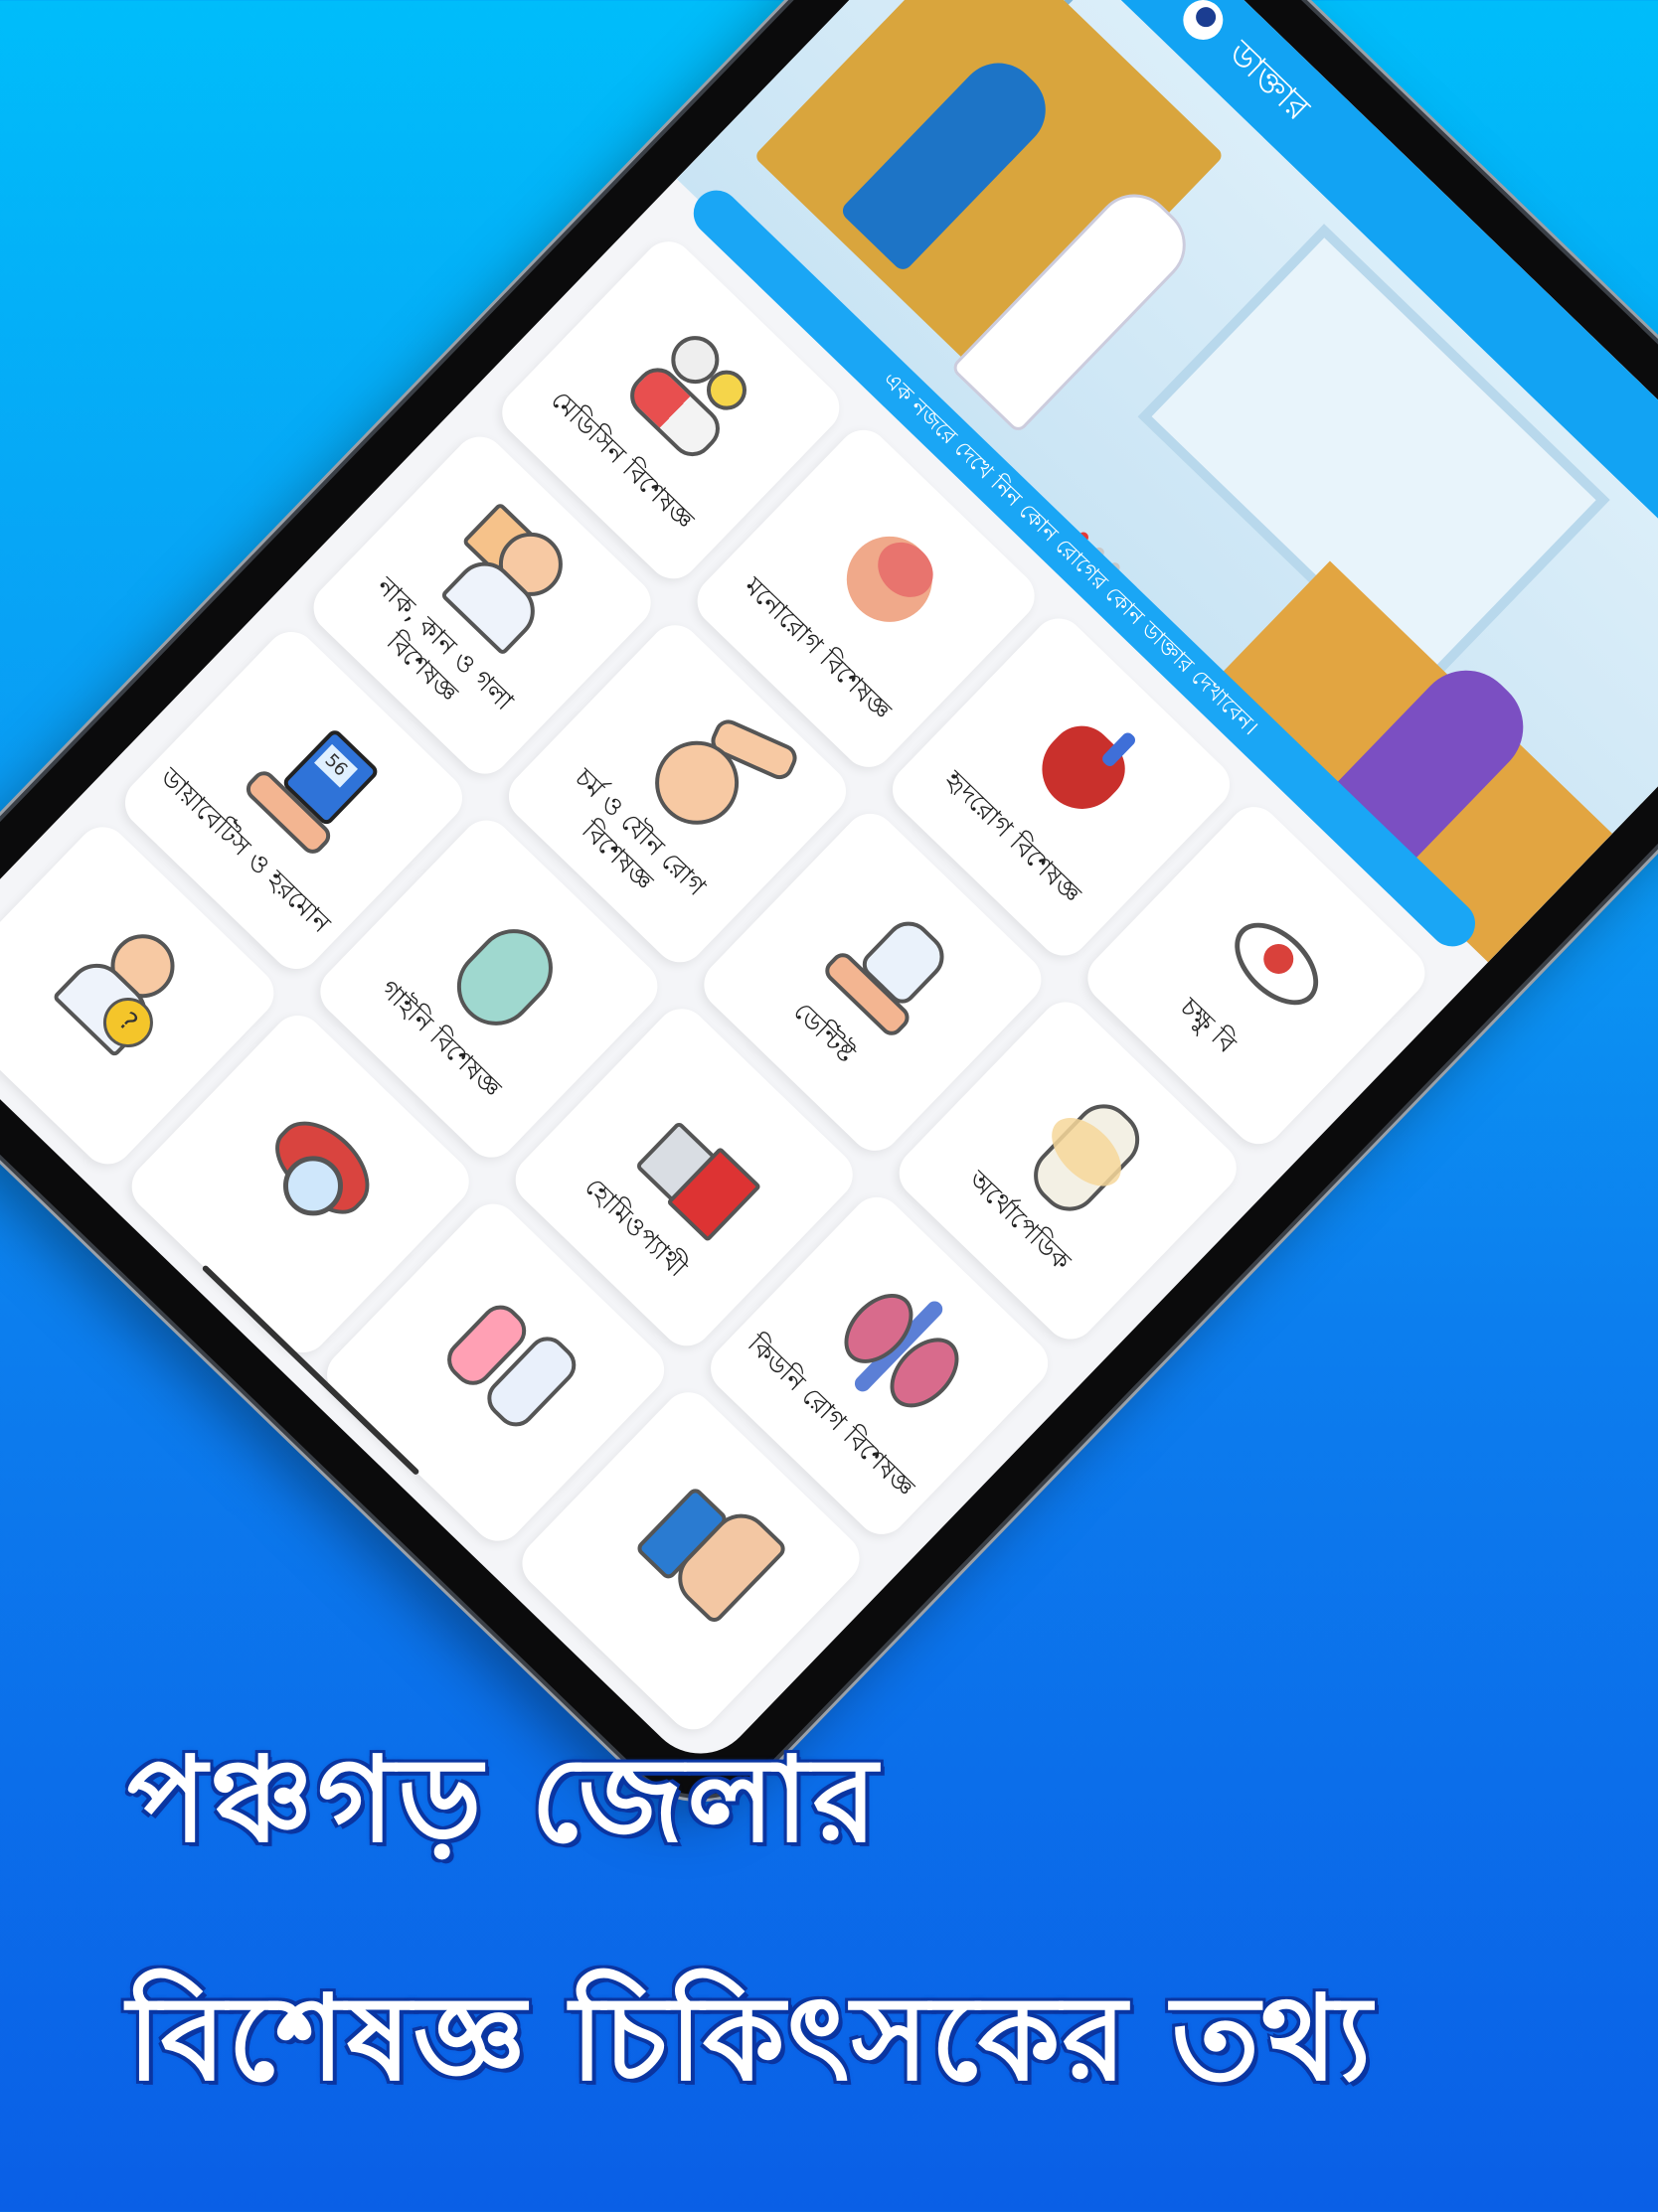 The width and height of the screenshot is (1658, 2212). Describe the element at coordinates (711, 1541) in the screenshot. I see `asthma-inhaler-icon` at that location.